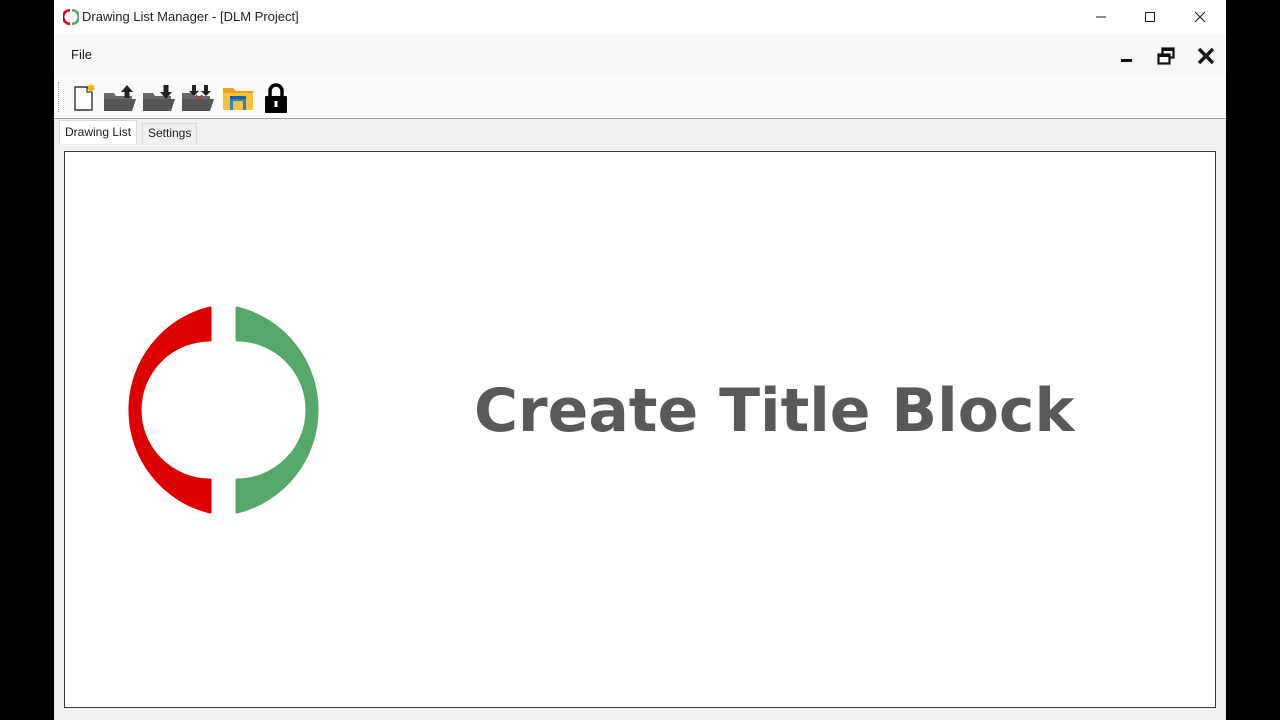 This screenshot has height=720, width=1280. Describe the element at coordinates (640, 132) in the screenshot. I see `tab-strip: Drawing List Settings` at that location.